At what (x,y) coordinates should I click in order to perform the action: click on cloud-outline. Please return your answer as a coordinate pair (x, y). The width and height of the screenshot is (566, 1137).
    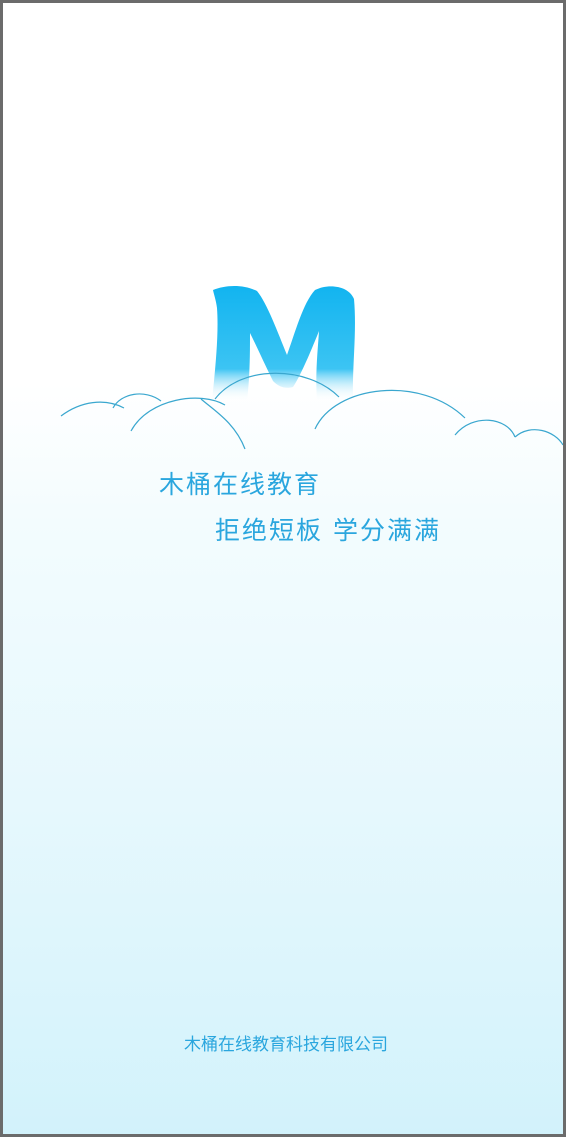
    Looking at the image, I should click on (311, 411).